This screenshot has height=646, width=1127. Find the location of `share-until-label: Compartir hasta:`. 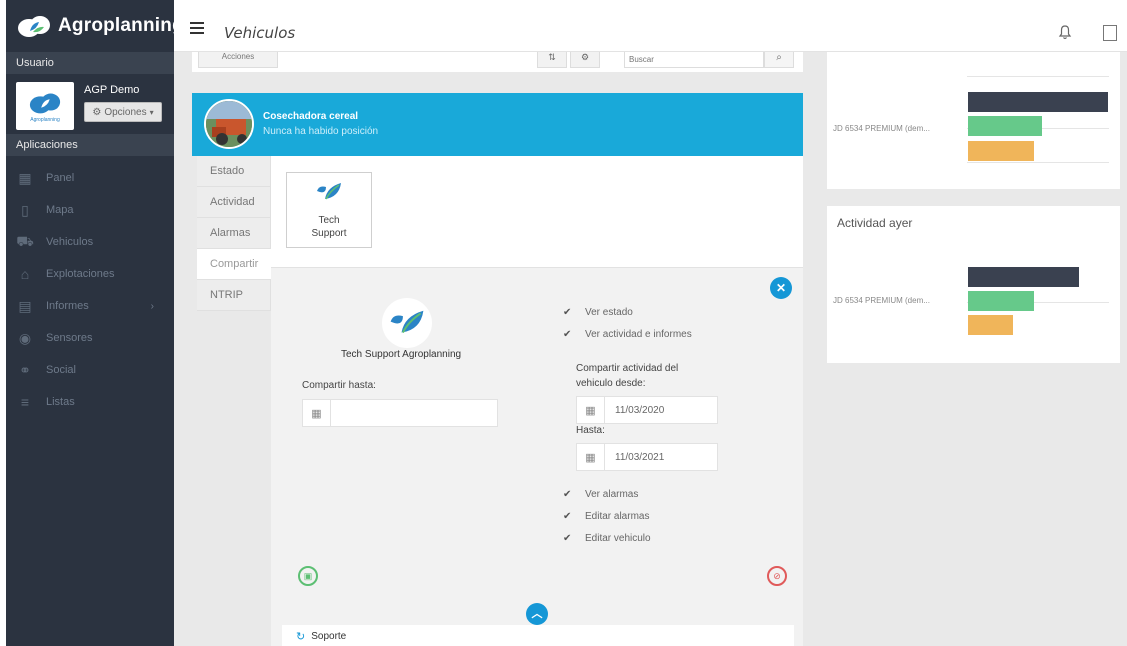

share-until-label: Compartir hasta: is located at coordinates (339, 385).